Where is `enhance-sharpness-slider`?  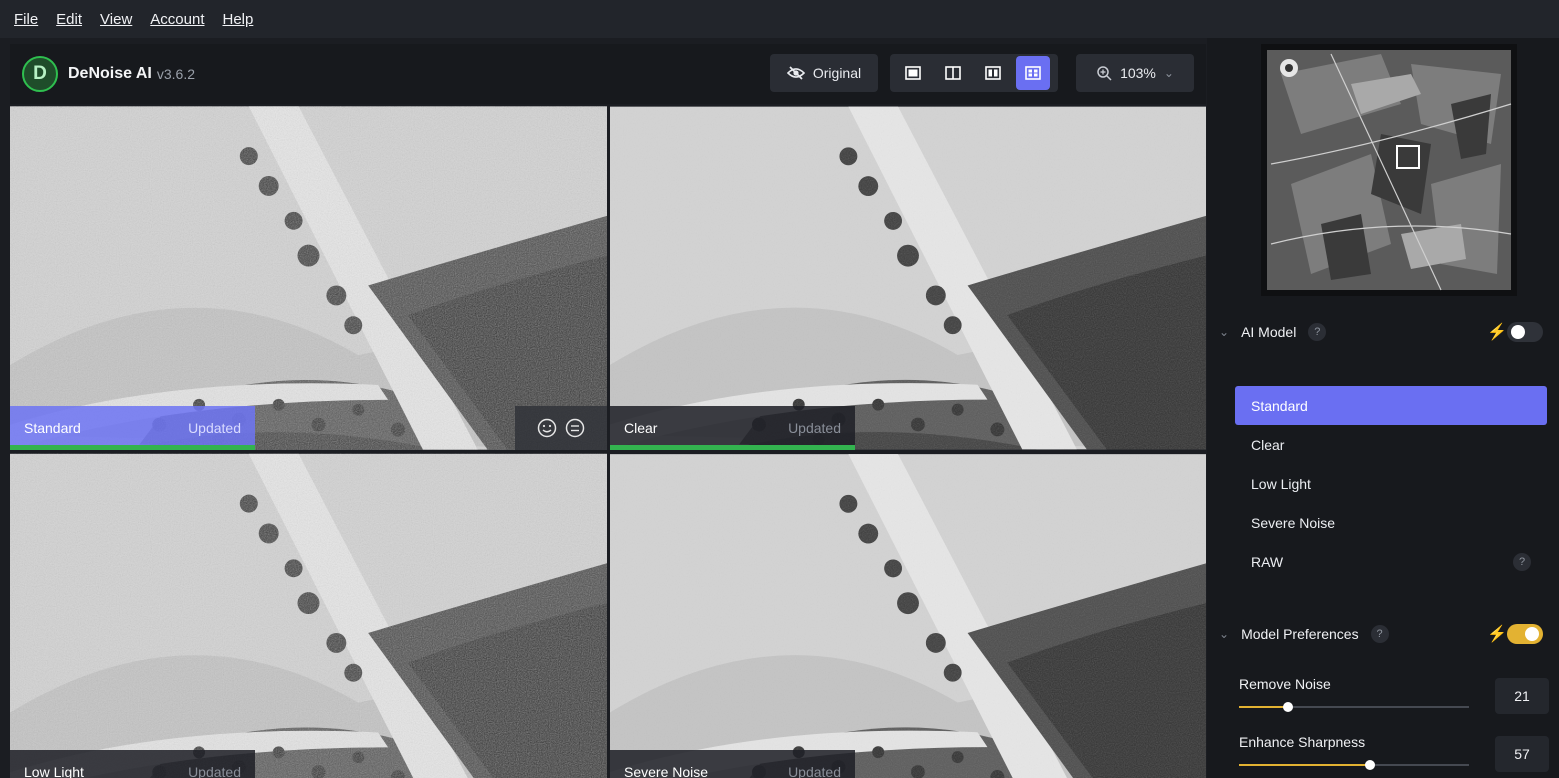
enhance-sharpness-slider is located at coordinates (1354, 765).